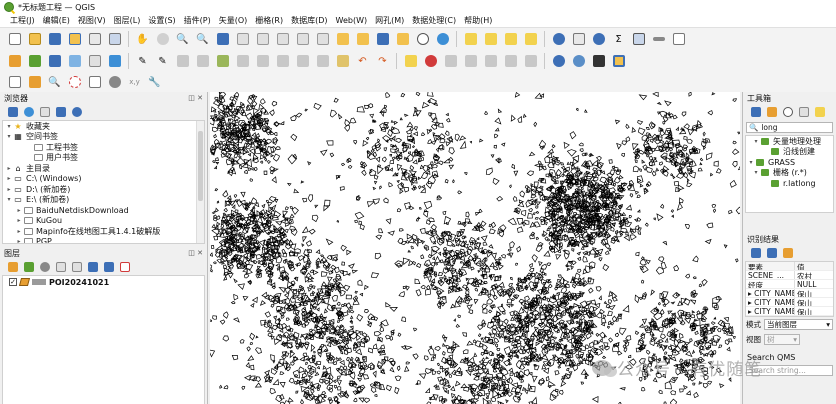 The width and height of the screenshot is (836, 404). What do you see at coordinates (162, 61) in the screenshot?
I see `toggle-editing-icon: ✎` at bounding box center [162, 61].